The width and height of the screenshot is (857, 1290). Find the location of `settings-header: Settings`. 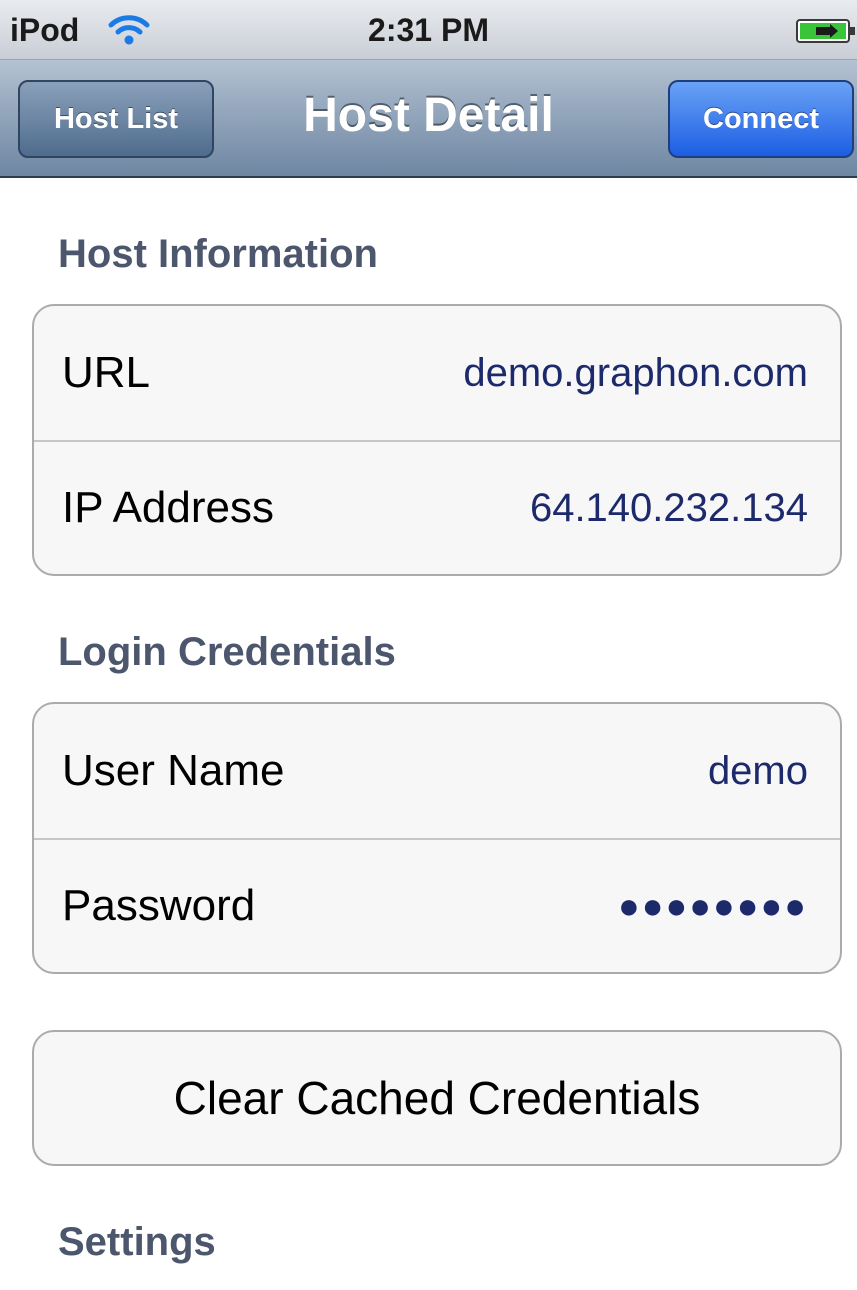

settings-header: Settings is located at coordinates (137, 1242).